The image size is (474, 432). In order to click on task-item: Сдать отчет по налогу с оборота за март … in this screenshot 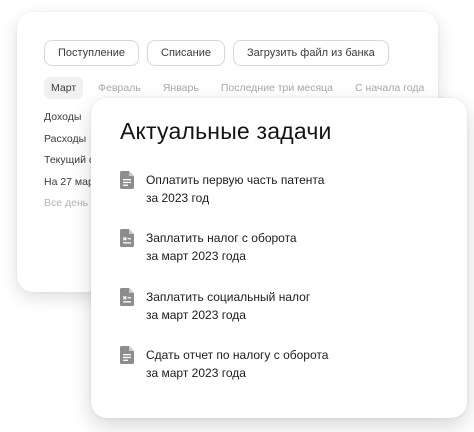, I will do `click(285, 364)`.